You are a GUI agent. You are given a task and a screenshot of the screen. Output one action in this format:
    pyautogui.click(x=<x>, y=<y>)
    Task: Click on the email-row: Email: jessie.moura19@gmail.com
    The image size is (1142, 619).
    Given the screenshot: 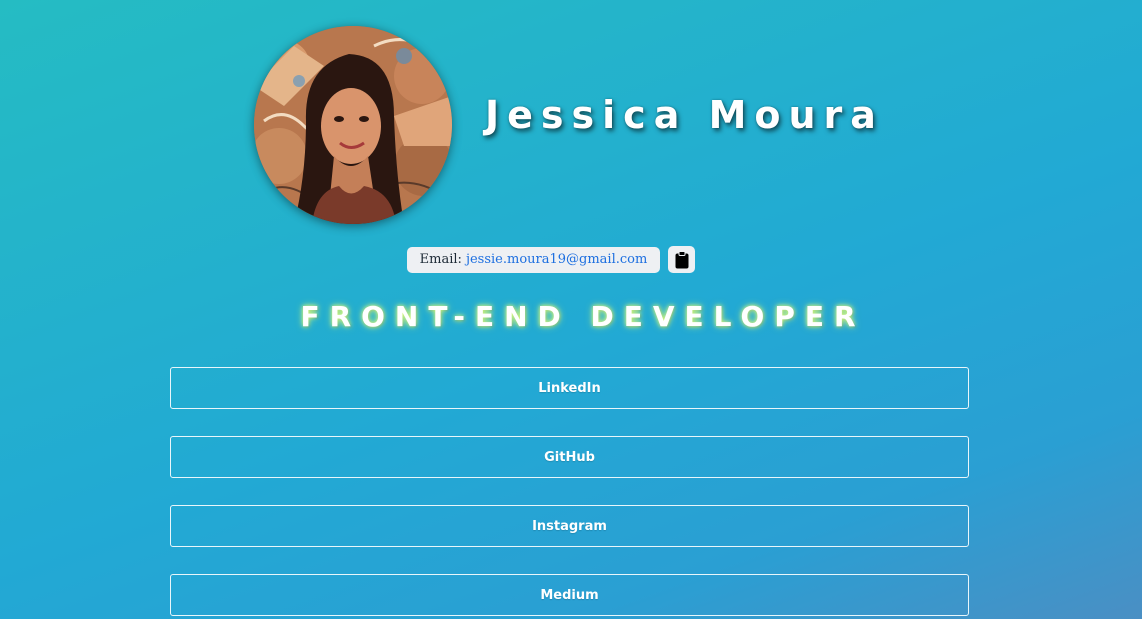 What is the action you would take?
    pyautogui.click(x=571, y=259)
    